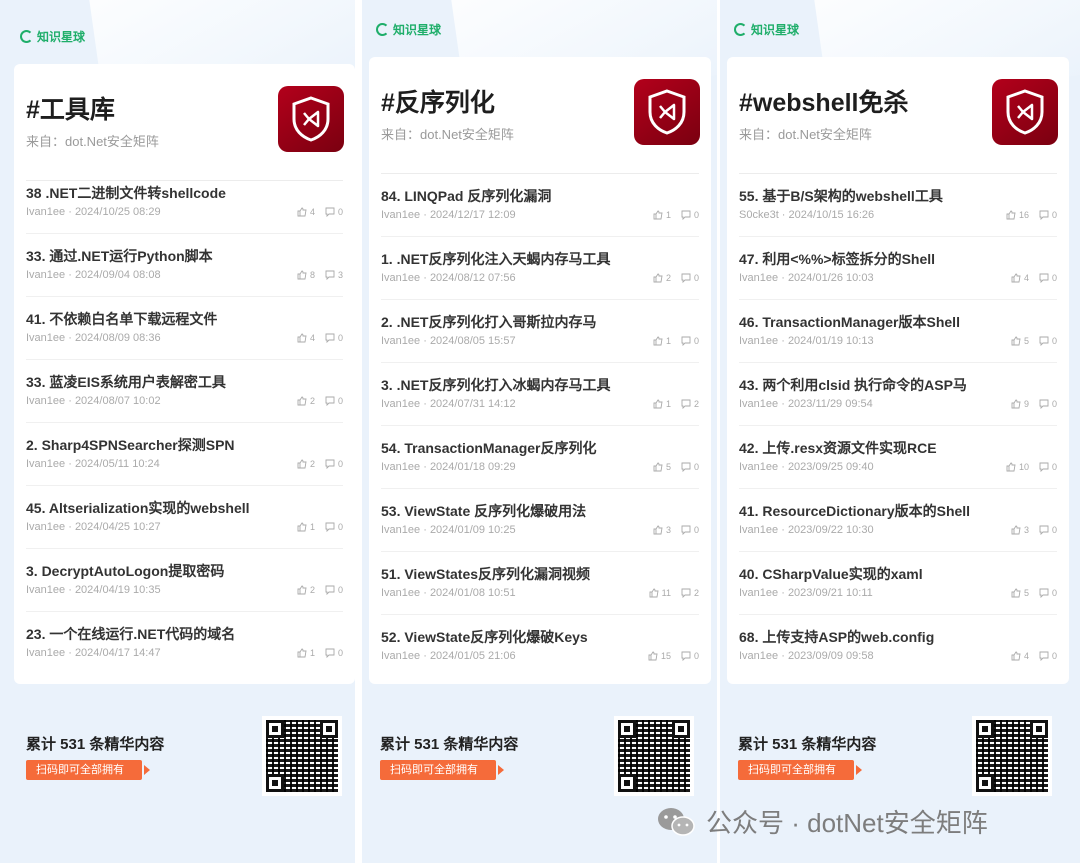  What do you see at coordinates (1031, 215) in the screenshot?
I see `article-stats: 16 0` at bounding box center [1031, 215].